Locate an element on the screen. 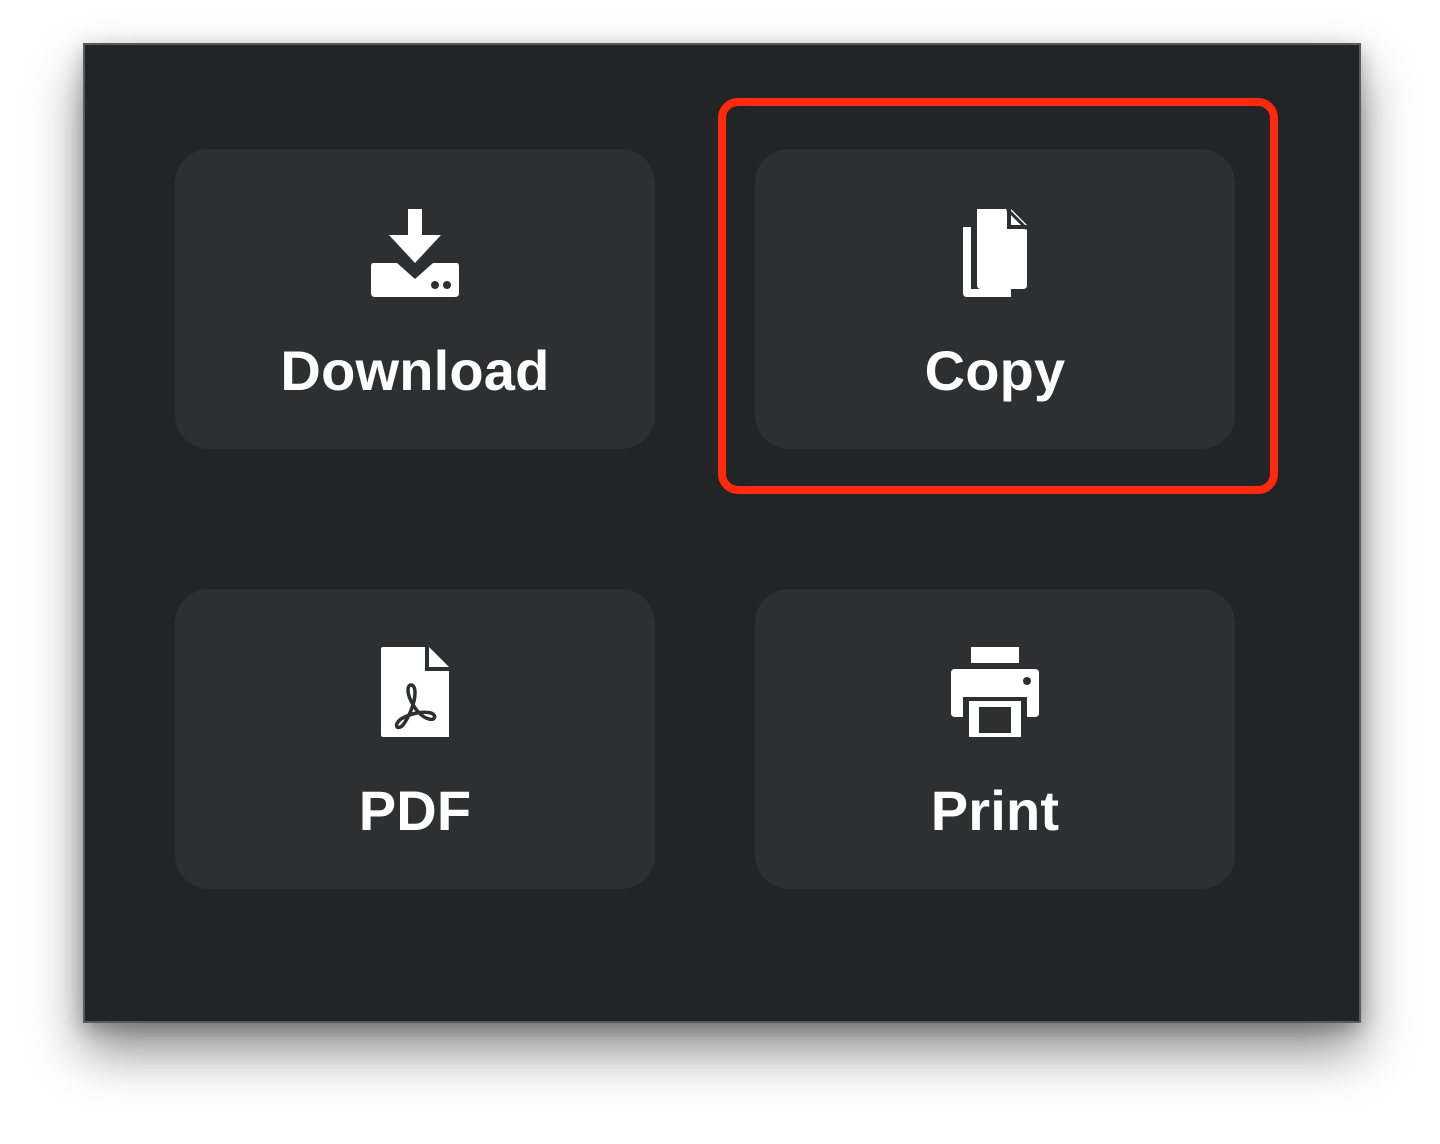 Image resolution: width=1440 pixels, height=1144 pixels. download-button: Download is located at coordinates (415, 299).